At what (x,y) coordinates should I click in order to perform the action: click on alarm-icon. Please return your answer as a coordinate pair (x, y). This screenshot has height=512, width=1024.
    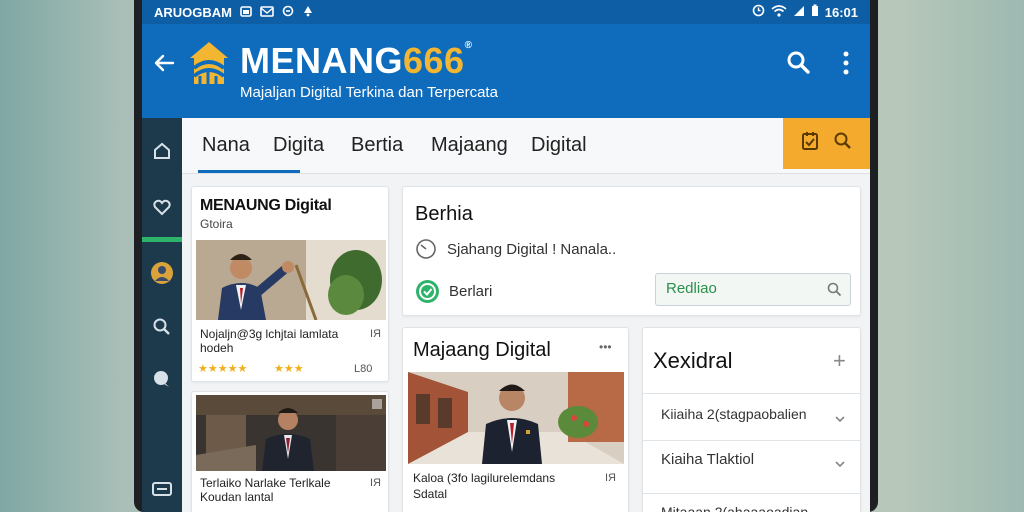
    Looking at the image, I should click on (758, 12).